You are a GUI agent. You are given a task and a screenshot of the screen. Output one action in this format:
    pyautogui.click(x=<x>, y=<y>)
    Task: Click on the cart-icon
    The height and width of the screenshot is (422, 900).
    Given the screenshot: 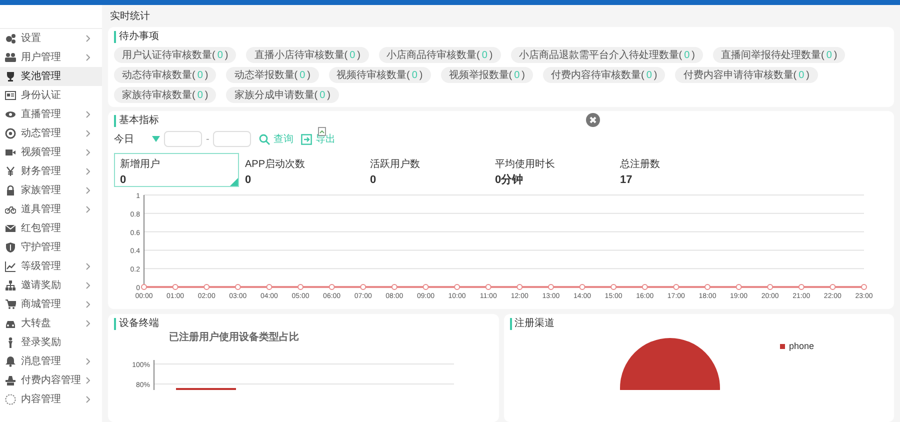 What is the action you would take?
    pyautogui.click(x=10, y=304)
    